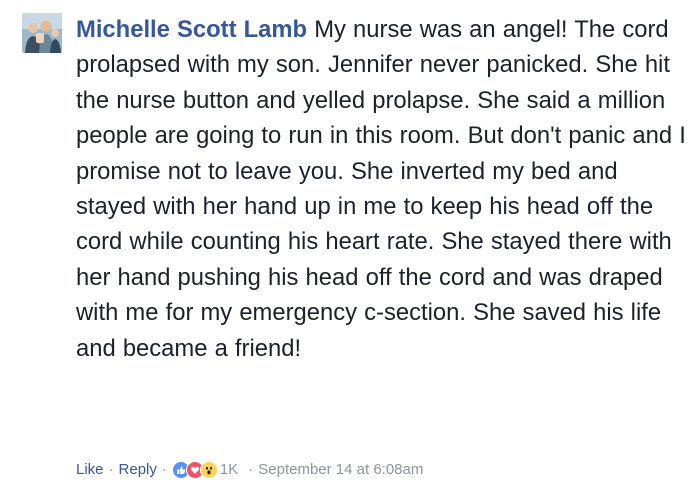  Describe the element at coordinates (208, 470) in the screenshot. I see `wow-reaction-icon` at that location.